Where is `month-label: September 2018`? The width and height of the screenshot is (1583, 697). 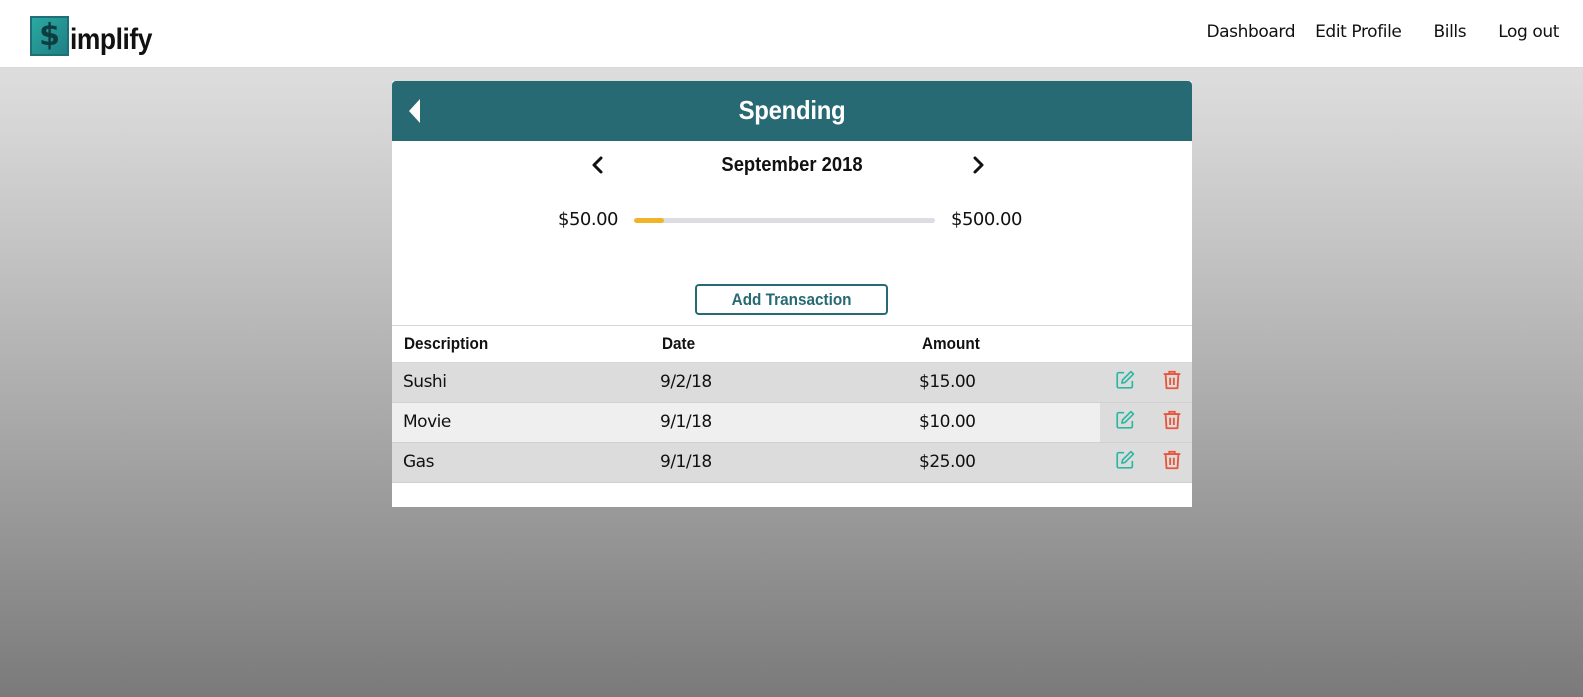 month-label: September 2018 is located at coordinates (792, 165).